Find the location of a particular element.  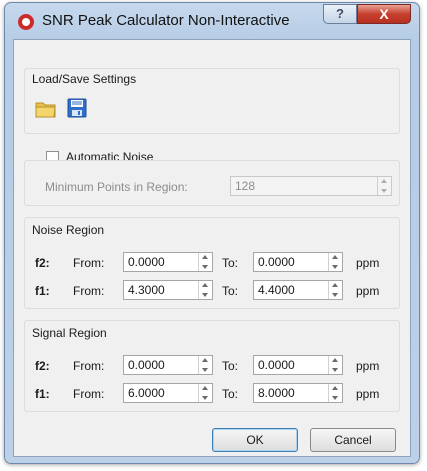

signal-f2-to-stepper is located at coordinates (298, 365).